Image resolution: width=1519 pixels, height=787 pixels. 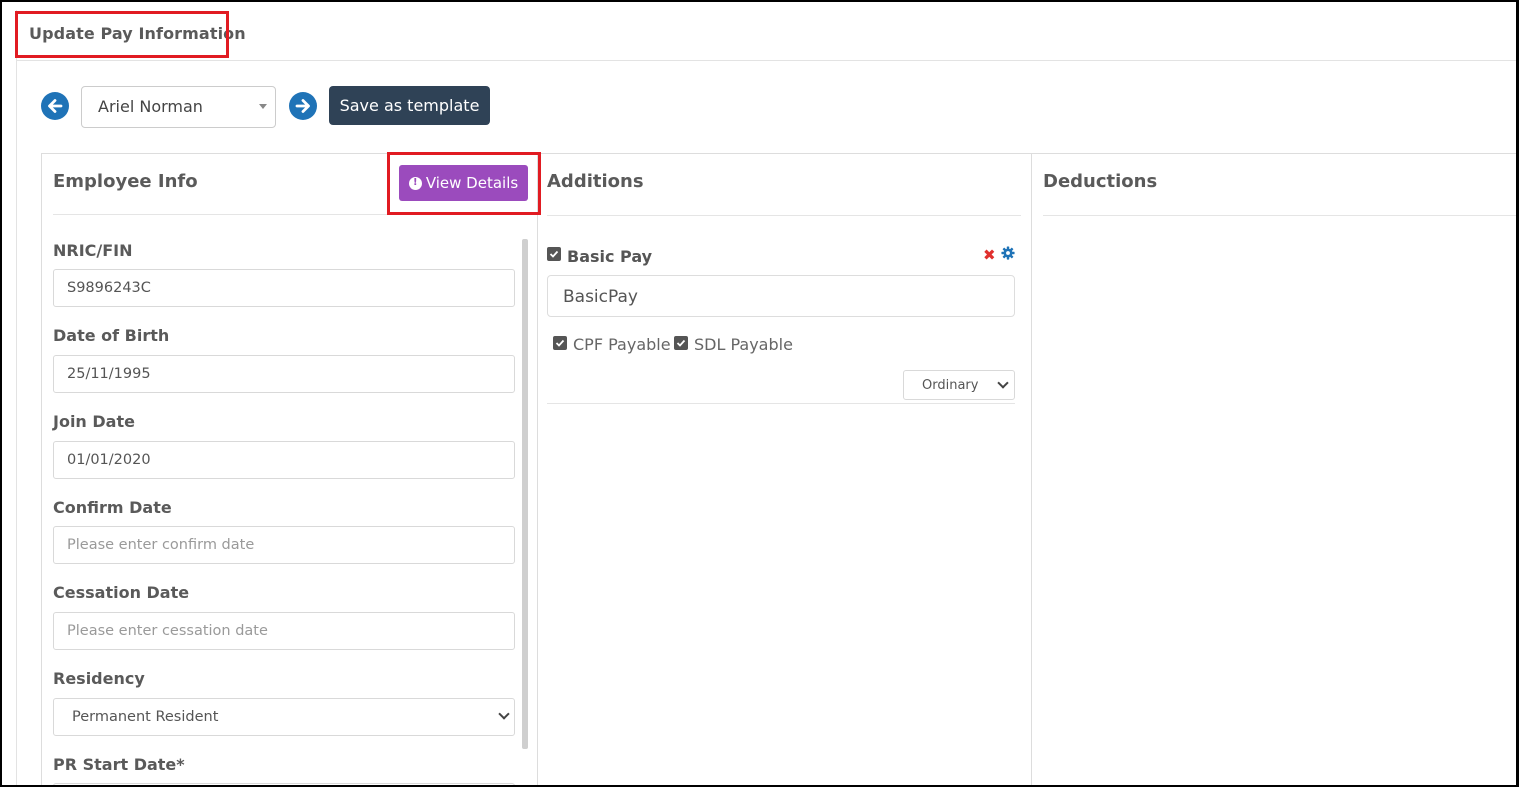 I want to click on previous-employee-button, so click(x=55, y=106).